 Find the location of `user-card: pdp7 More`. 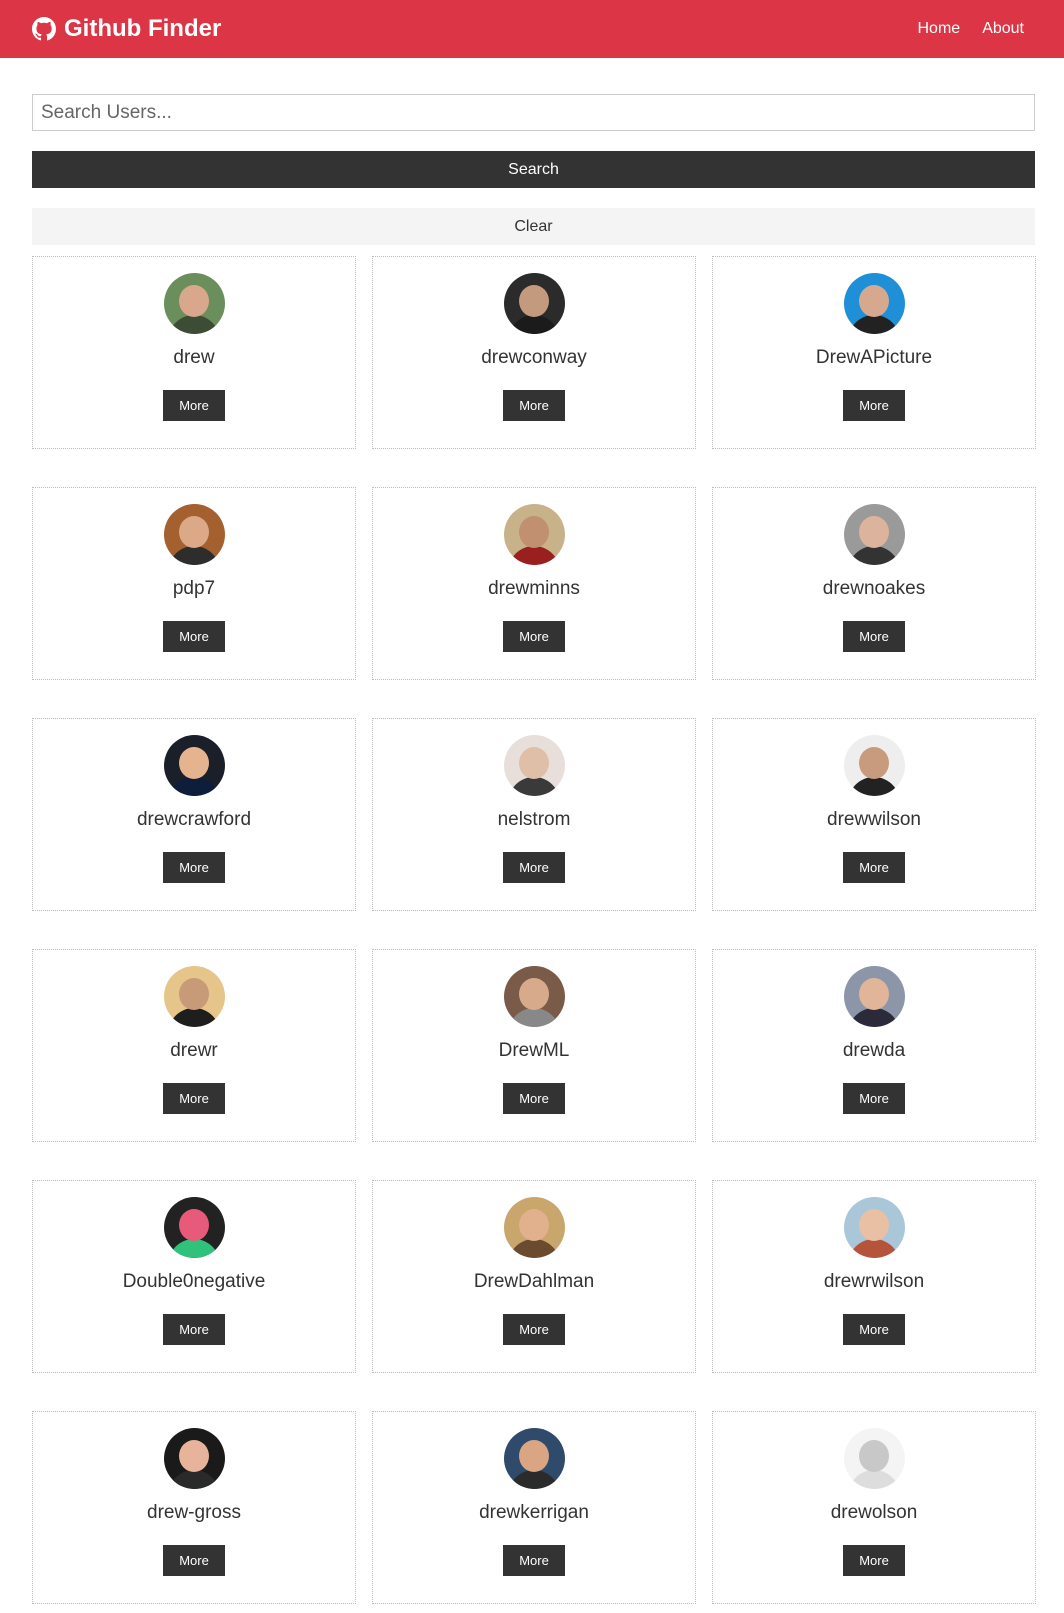

user-card: pdp7 More is located at coordinates (194, 583).